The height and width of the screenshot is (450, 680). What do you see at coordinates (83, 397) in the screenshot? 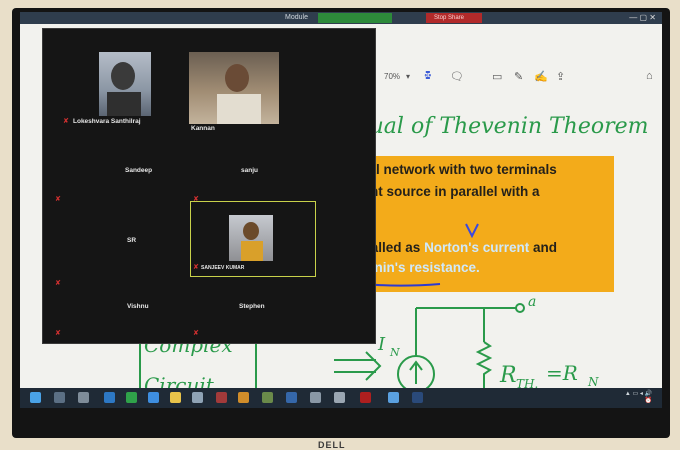
I see `file-explorer-icon` at bounding box center [83, 397].